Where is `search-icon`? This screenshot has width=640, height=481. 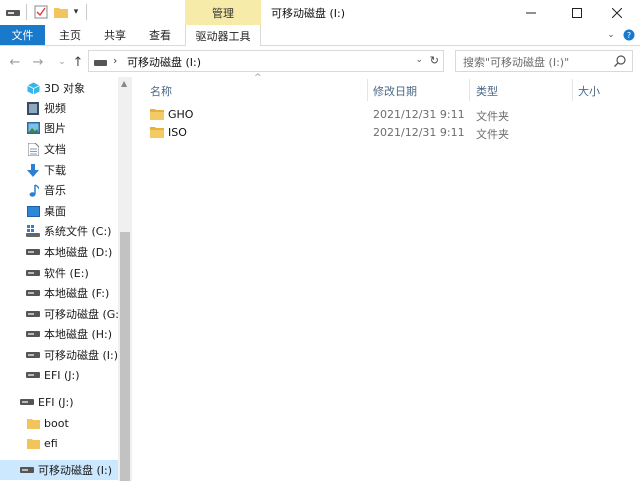 search-icon is located at coordinates (620, 62).